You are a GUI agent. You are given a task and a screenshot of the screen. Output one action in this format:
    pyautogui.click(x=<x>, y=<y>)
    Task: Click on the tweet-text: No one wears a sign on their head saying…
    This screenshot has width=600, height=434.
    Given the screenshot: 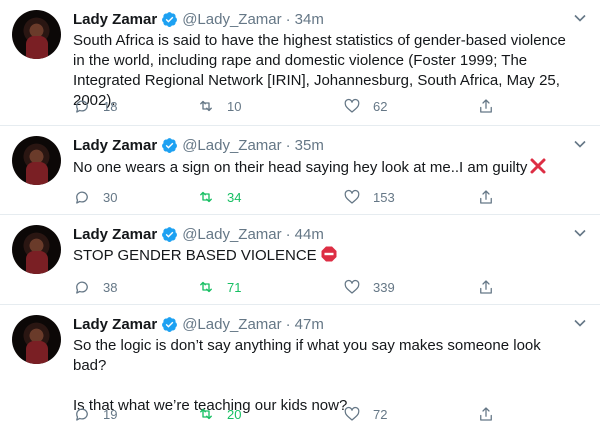 What is the action you would take?
    pyautogui.click(x=325, y=167)
    